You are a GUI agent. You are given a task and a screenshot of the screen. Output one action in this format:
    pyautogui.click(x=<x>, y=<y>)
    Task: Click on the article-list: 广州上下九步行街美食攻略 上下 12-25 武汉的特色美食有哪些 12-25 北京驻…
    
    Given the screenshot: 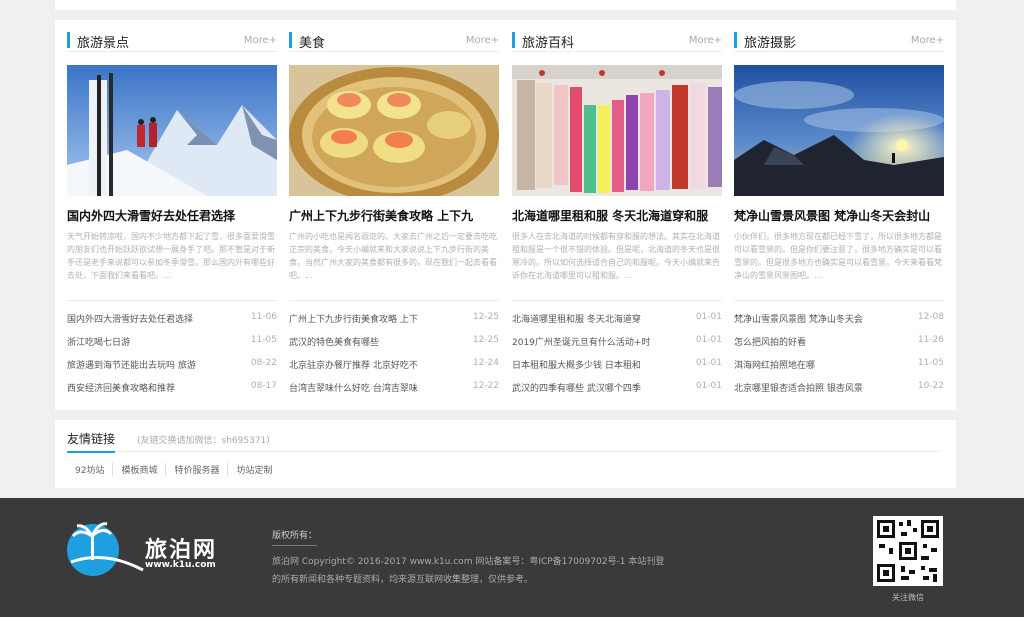 What is the action you would take?
    pyautogui.click(x=394, y=356)
    